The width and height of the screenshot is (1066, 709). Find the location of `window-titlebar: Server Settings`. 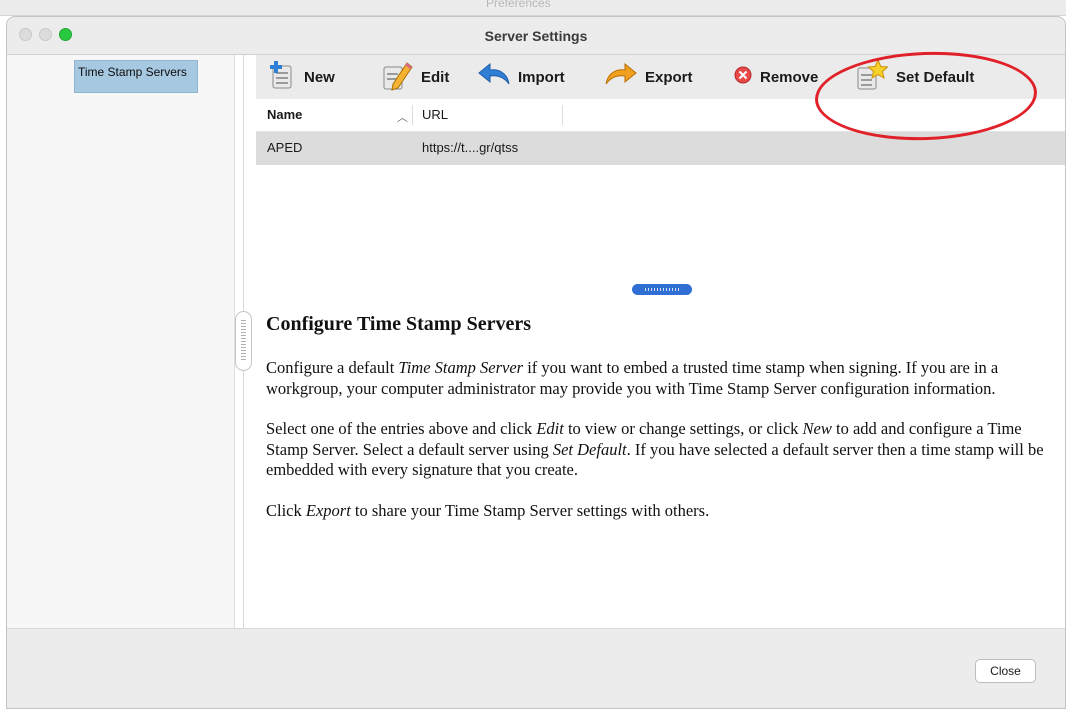

window-titlebar: Server Settings is located at coordinates (536, 36).